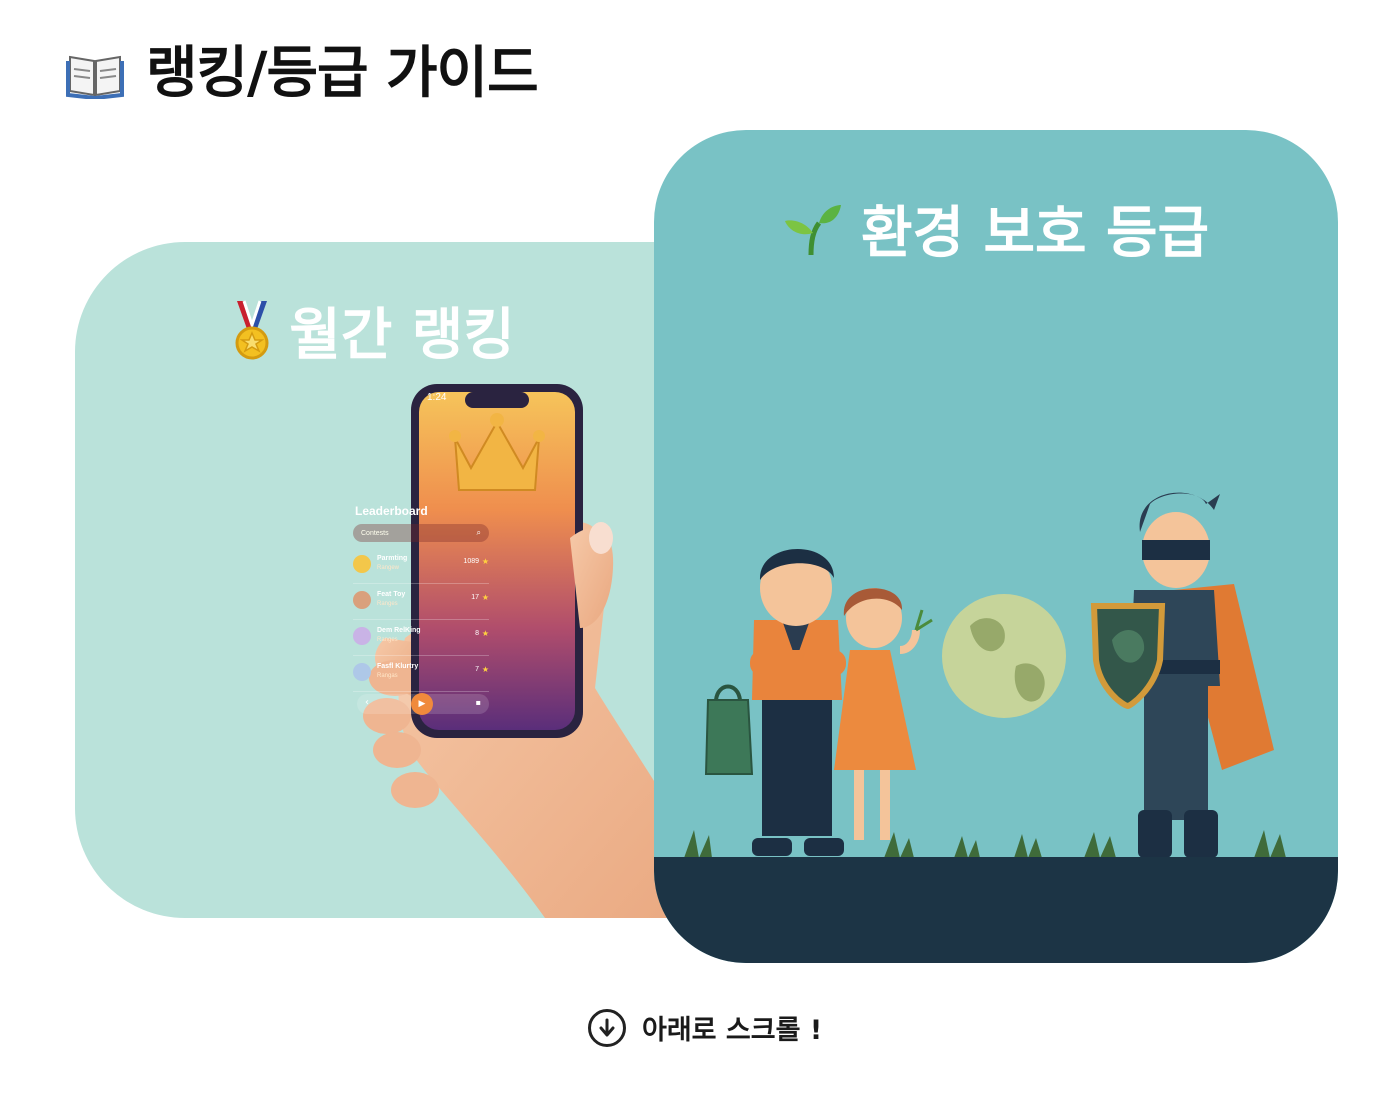  I want to click on leaderboard-row: Dem RelKing Ranges 8 ★, so click(421, 638).